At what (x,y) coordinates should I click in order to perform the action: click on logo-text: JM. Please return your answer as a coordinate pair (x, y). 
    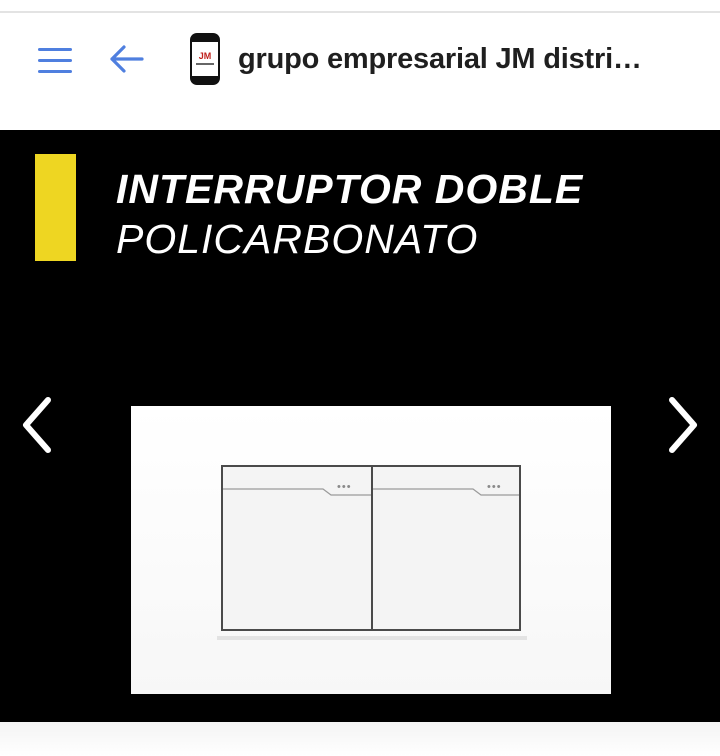
    Looking at the image, I should click on (205, 56).